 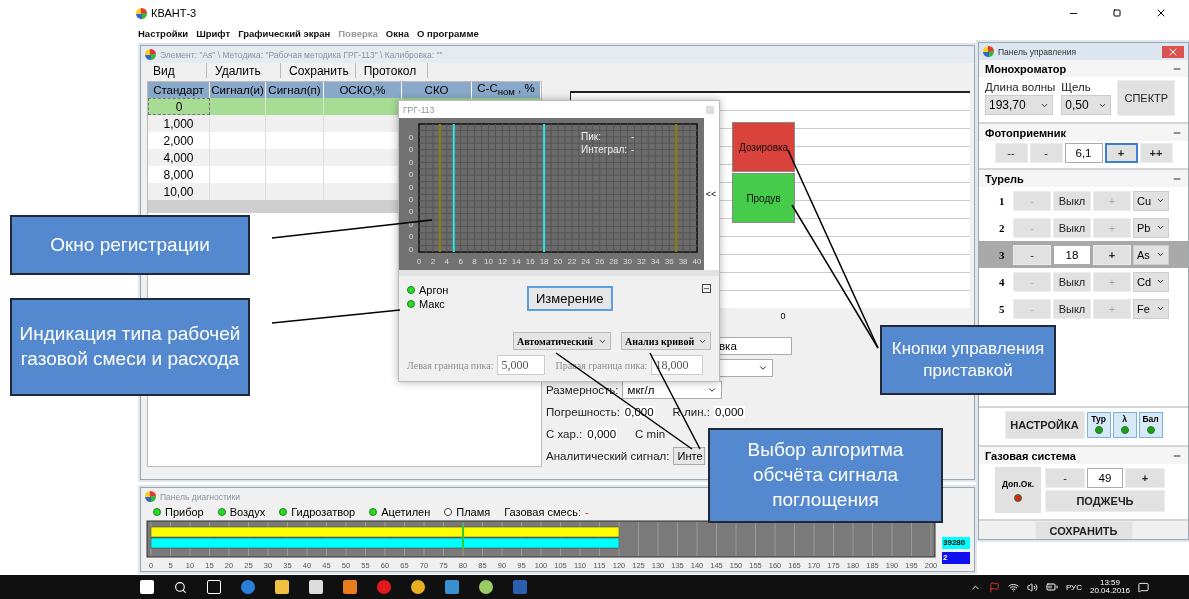 What do you see at coordinates (419, 109) in the screenshot?
I see `dialog-title: ГРГ-113` at bounding box center [419, 109].